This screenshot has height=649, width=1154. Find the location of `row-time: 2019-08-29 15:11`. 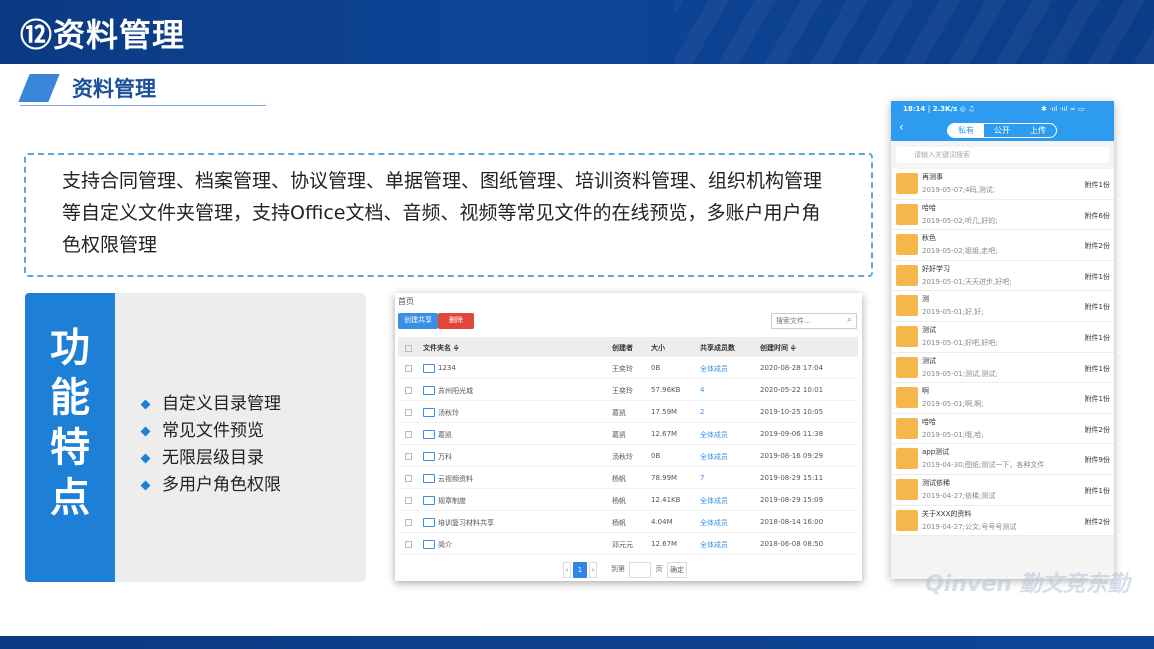

row-time: 2019-08-29 15:11 is located at coordinates (792, 478).